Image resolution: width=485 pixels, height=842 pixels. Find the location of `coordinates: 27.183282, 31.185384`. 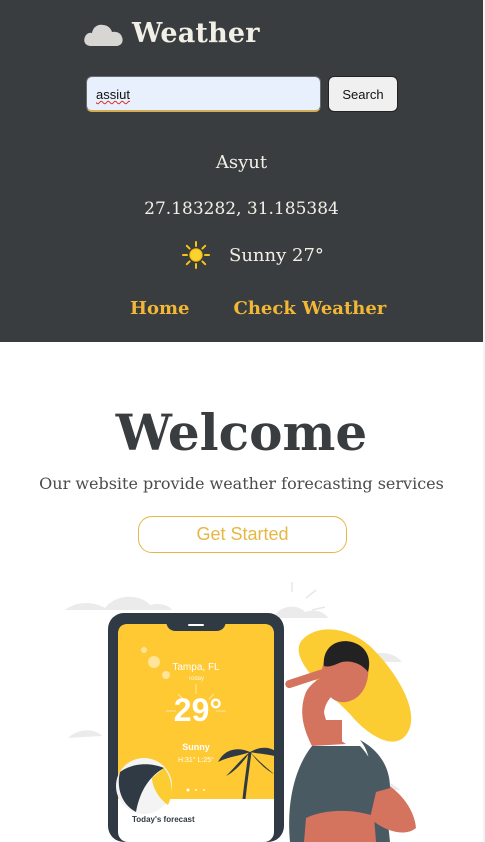

coordinates: 27.183282, 31.185384 is located at coordinates (241, 209).